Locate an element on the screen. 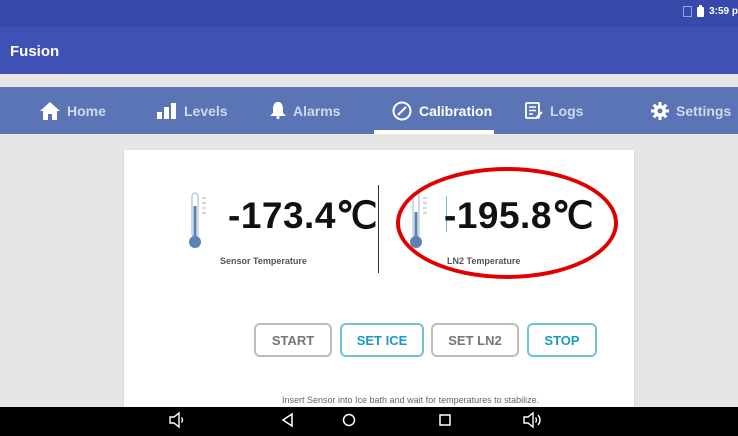  sensor-temperature-value: -173.4℃ is located at coordinates (303, 215).